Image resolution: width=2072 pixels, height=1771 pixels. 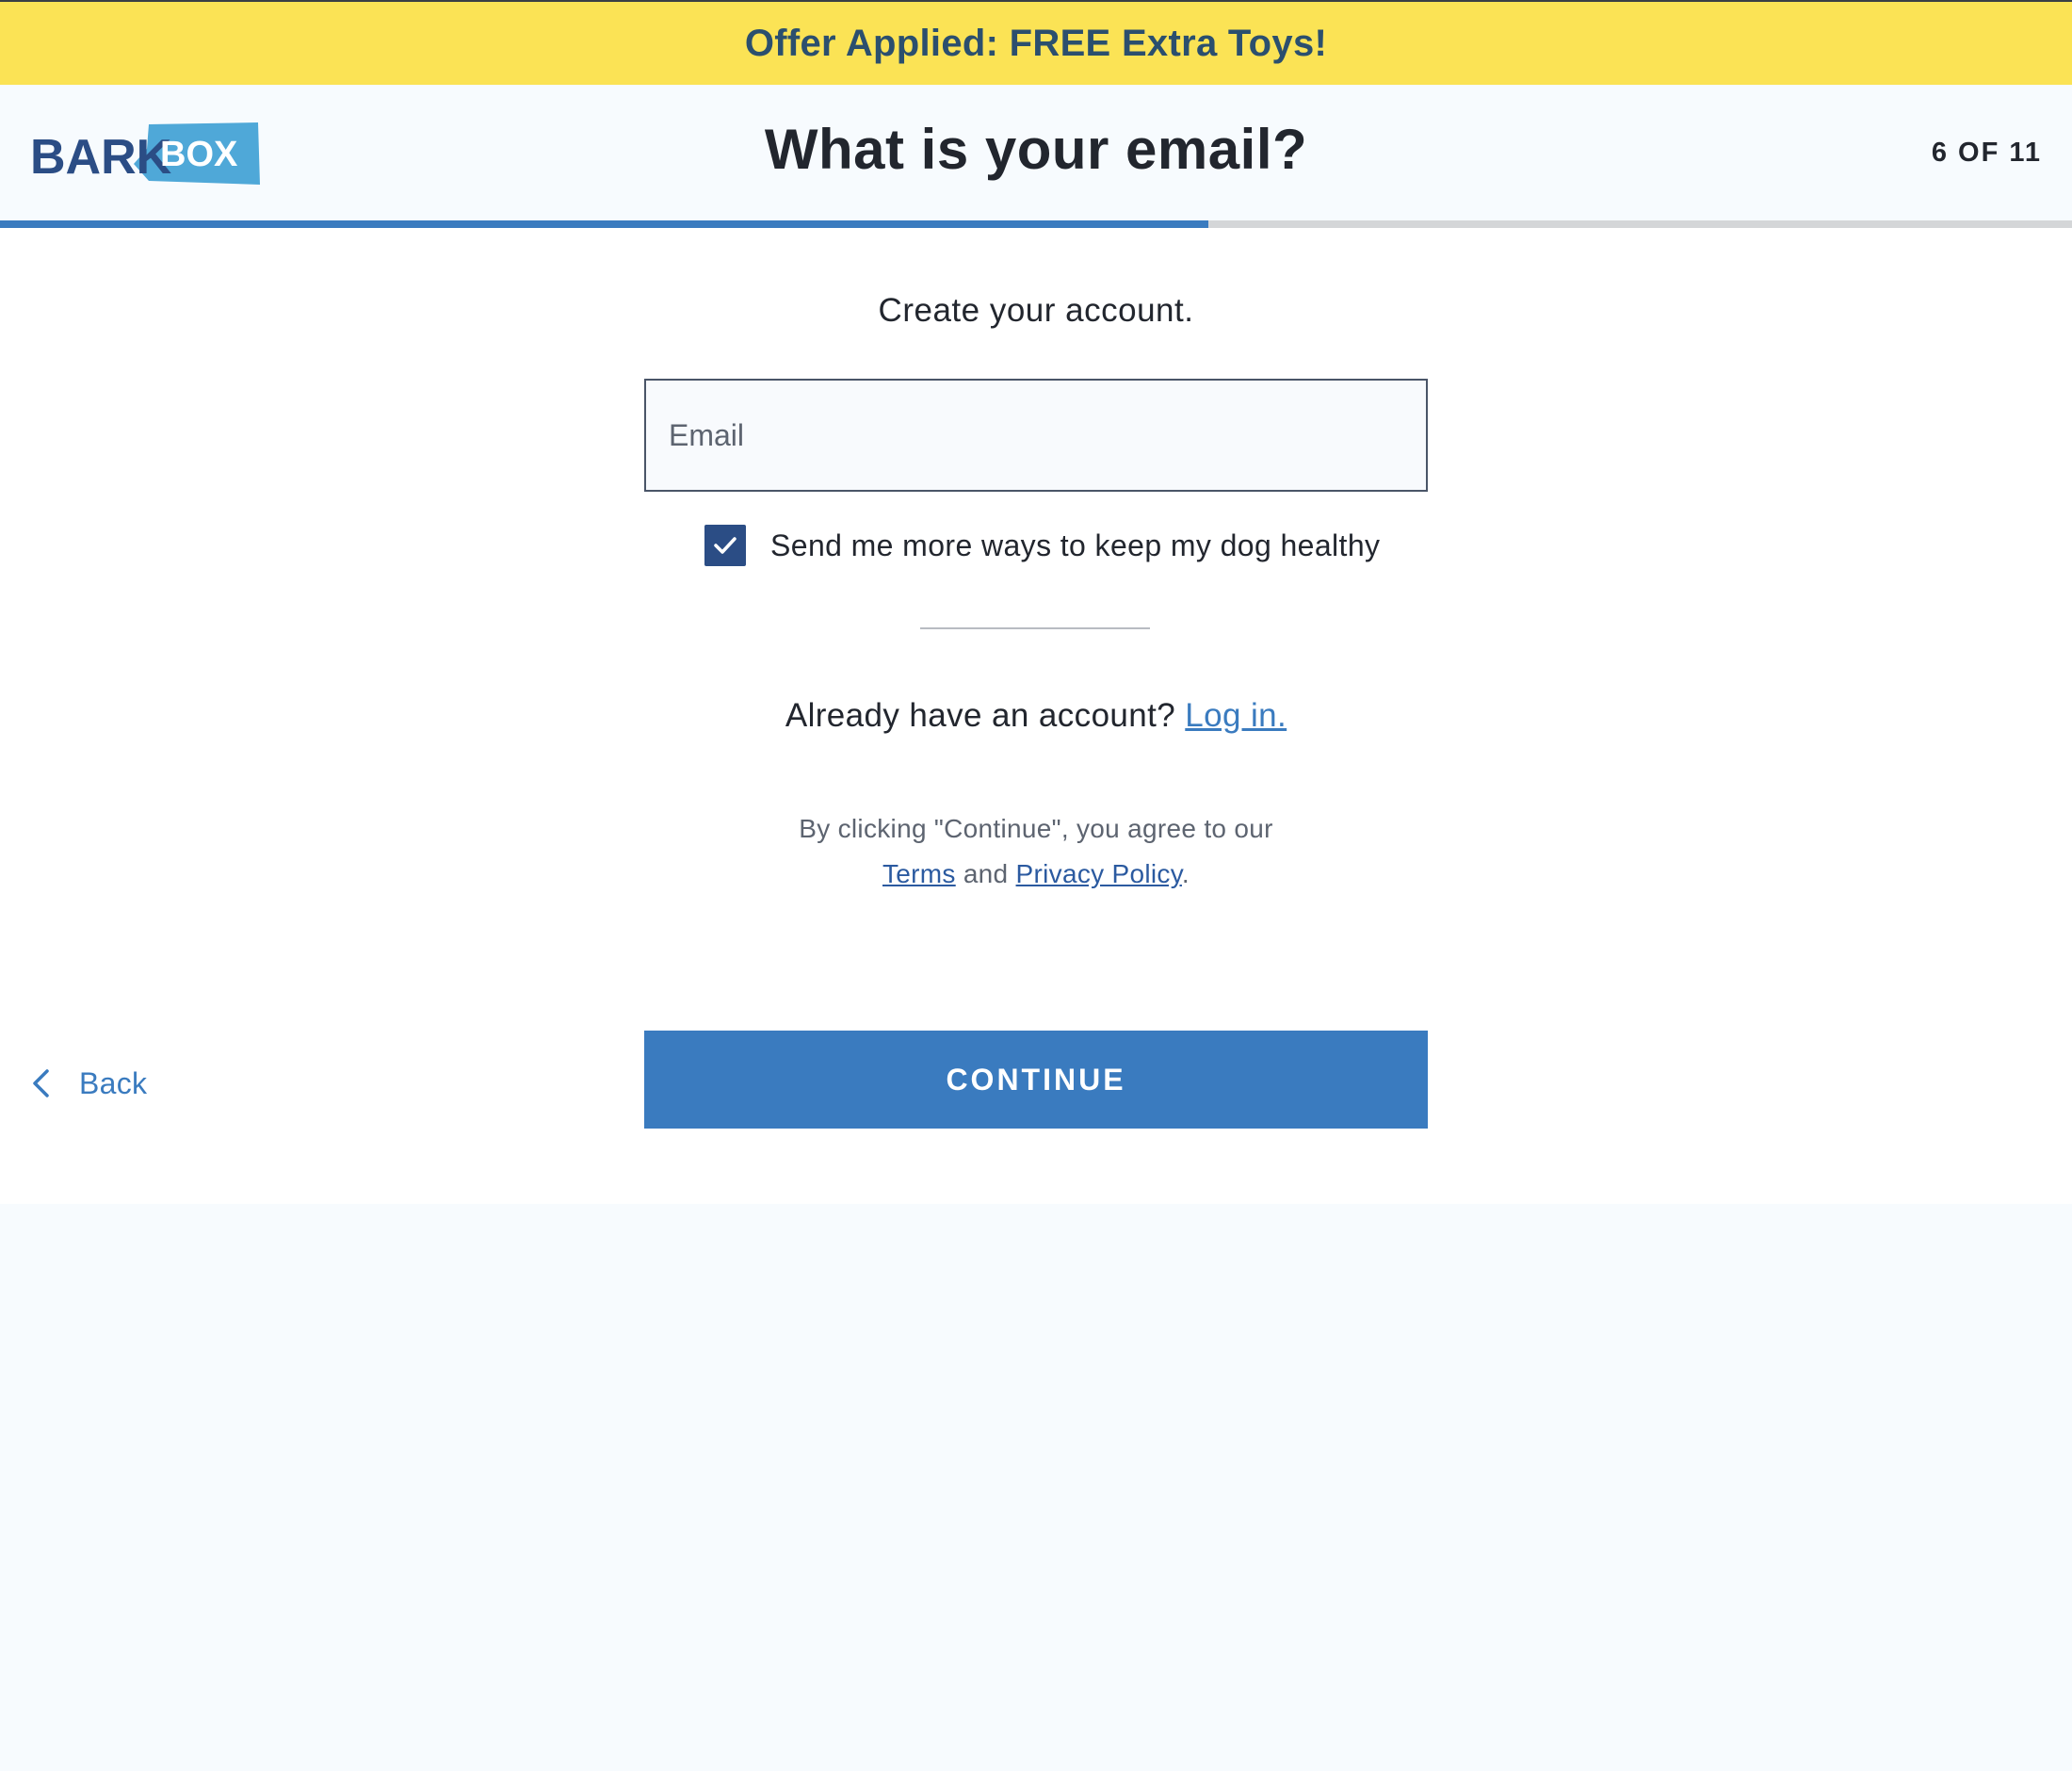 I want to click on header: BARK BOX What is your email? 6 OF 11, so click(x=1036, y=152).